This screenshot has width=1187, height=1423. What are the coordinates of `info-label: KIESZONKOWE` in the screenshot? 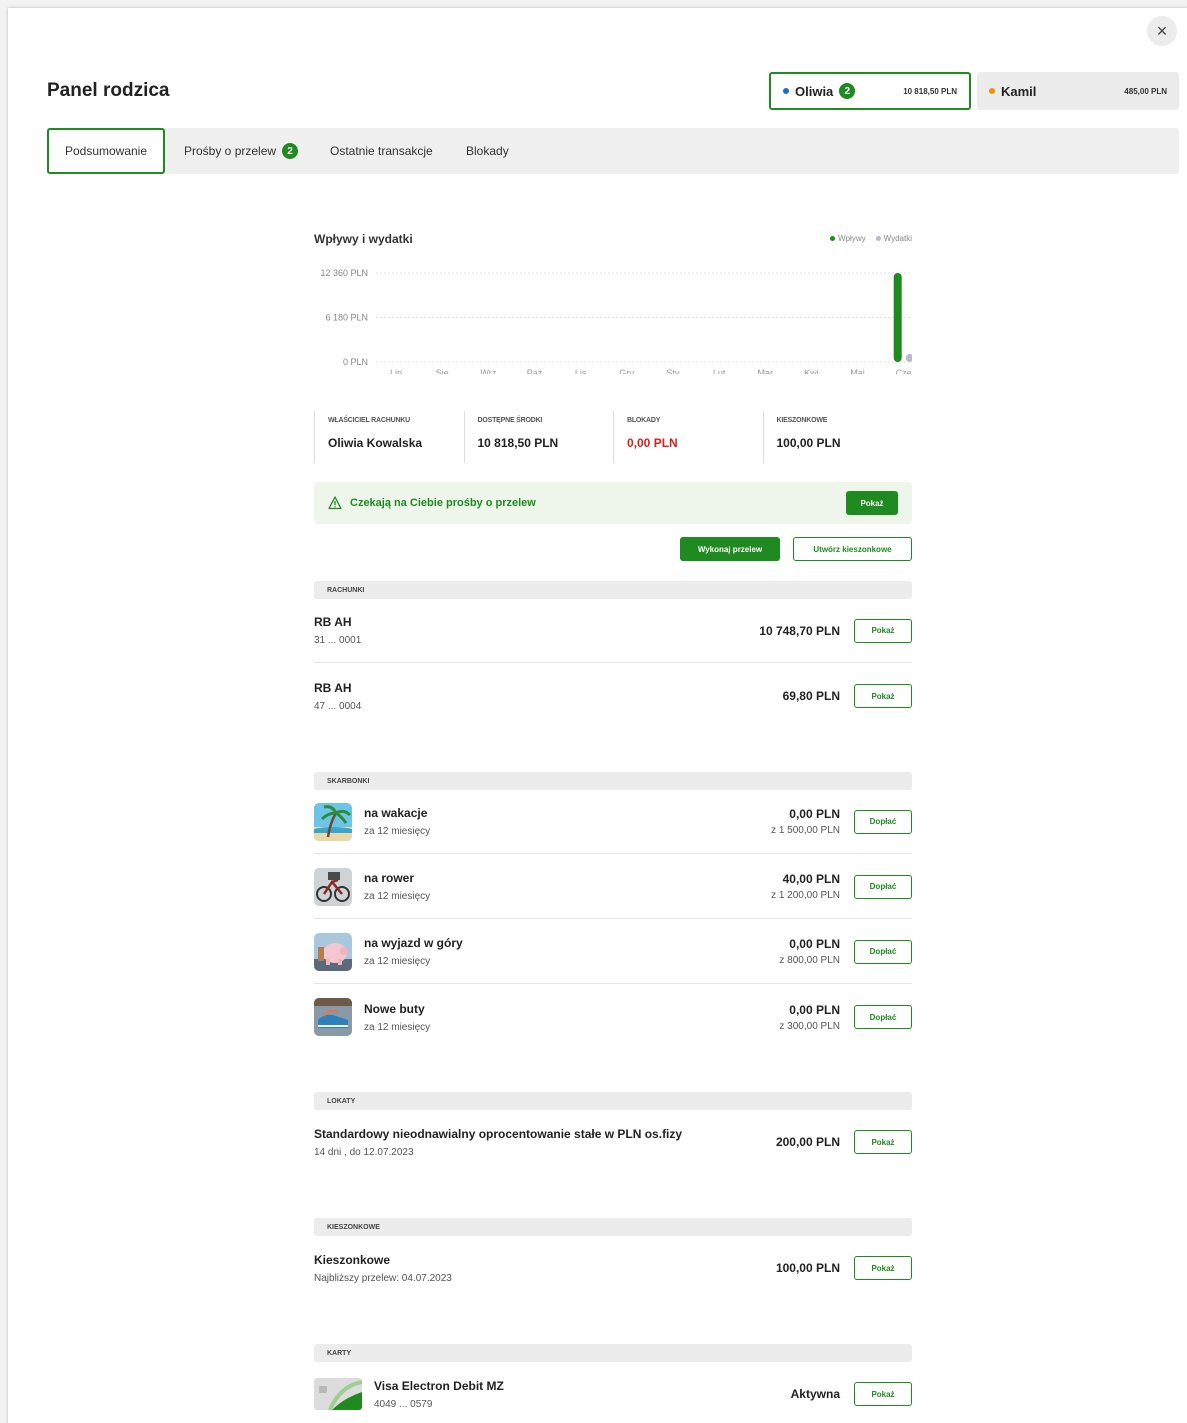 It's located at (802, 420).